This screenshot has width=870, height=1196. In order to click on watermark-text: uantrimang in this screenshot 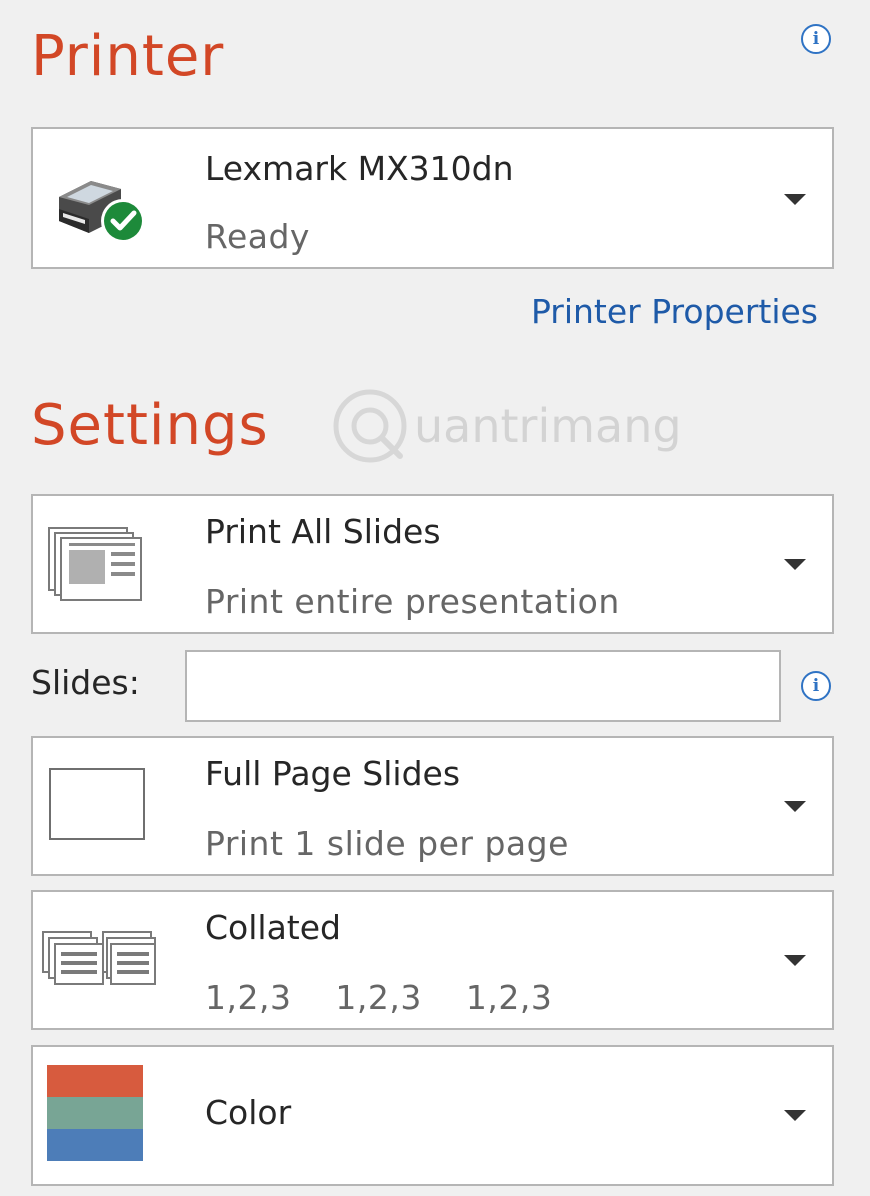, I will do `click(548, 426)`.